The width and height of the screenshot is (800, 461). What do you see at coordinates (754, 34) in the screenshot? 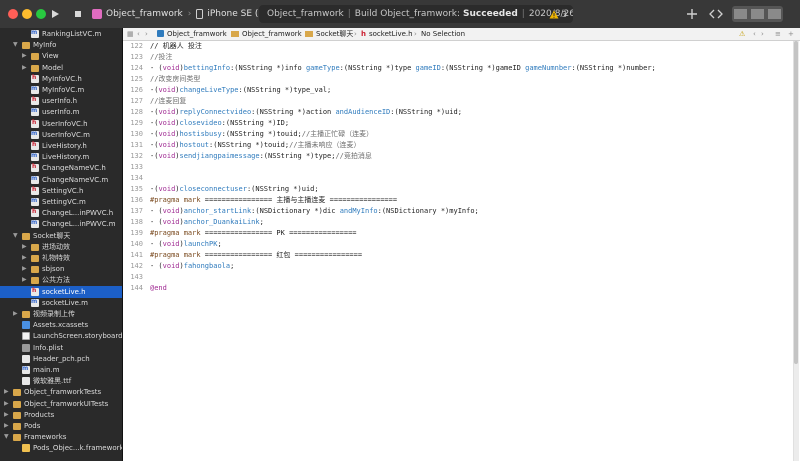
I see `chevron-left-icon: ‹` at bounding box center [754, 34].